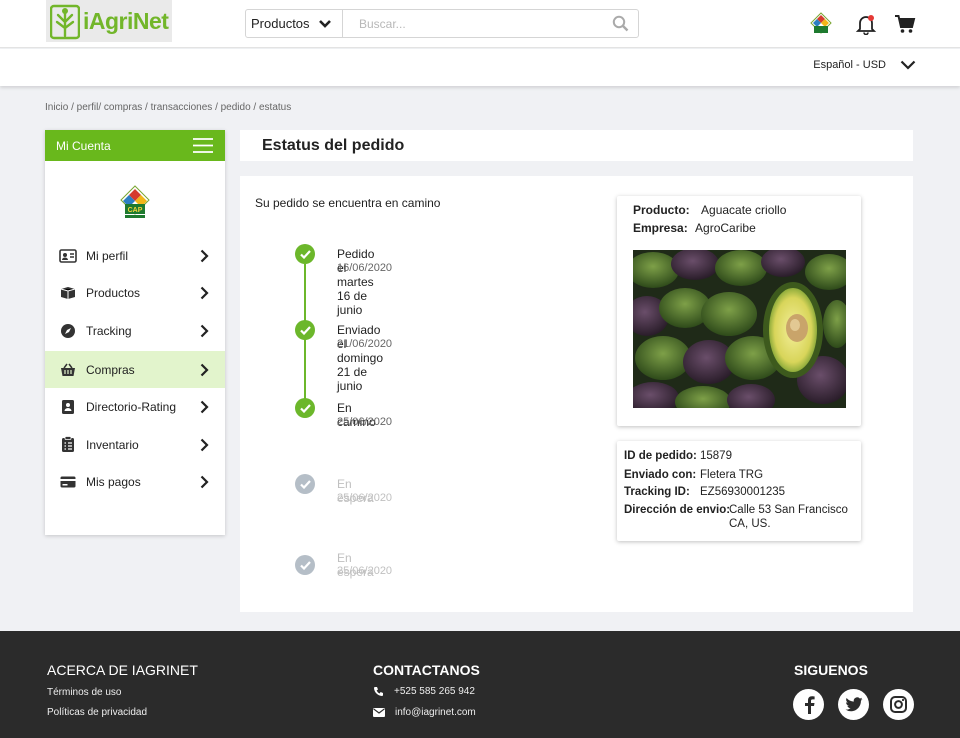 The image size is (960, 738). I want to click on order-id-label: ID de pedido:, so click(660, 456).